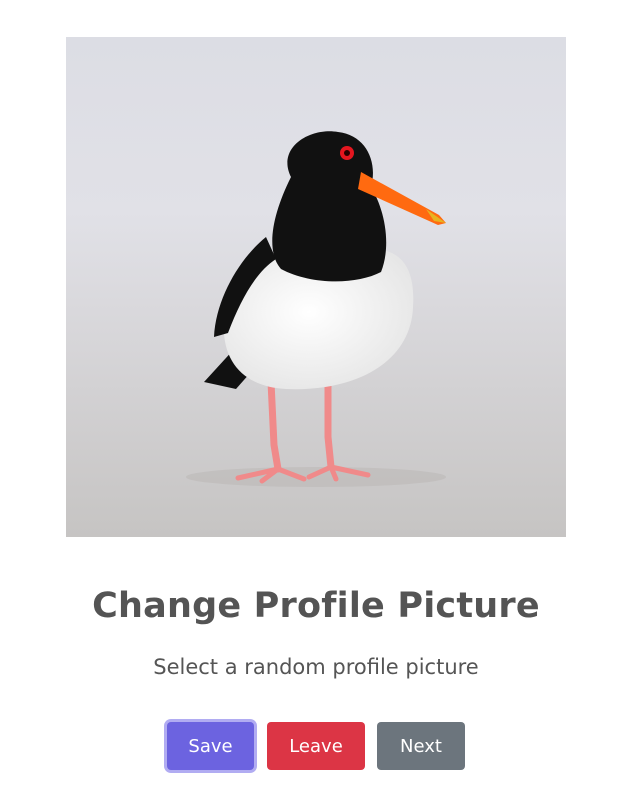 The image size is (632, 797). Describe the element at coordinates (316, 667) in the screenshot. I see `page-subtitle: Select a random profile picture` at that location.